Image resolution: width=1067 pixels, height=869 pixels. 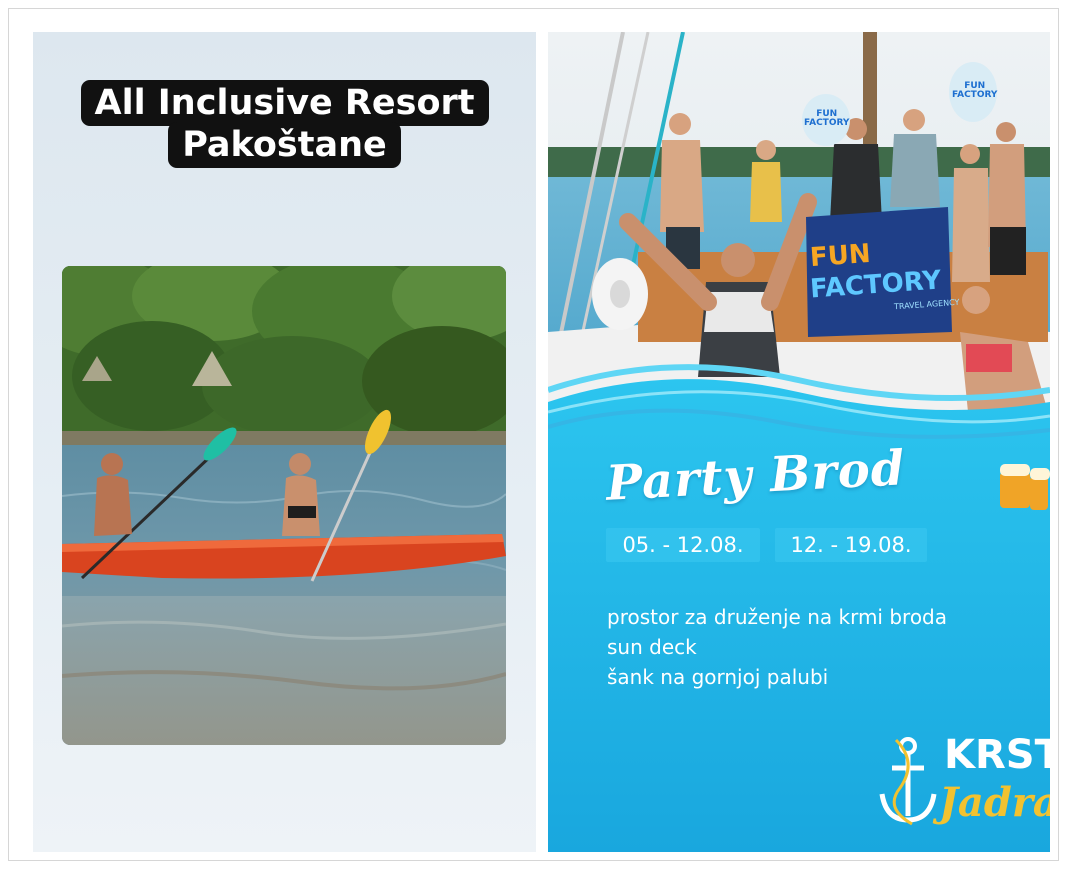 I want to click on resort-title-line-2: Pakoštane, so click(x=284, y=145).